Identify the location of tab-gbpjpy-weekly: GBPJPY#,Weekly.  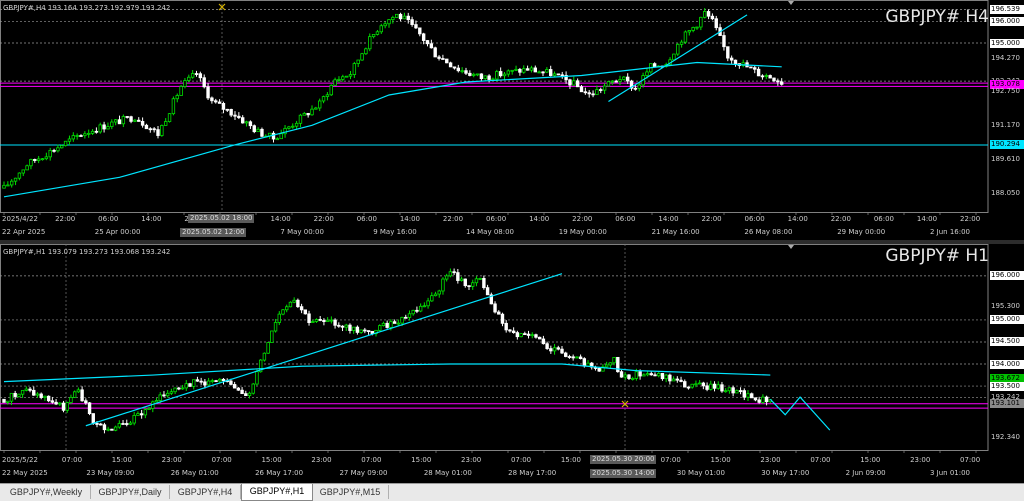
(46, 492).